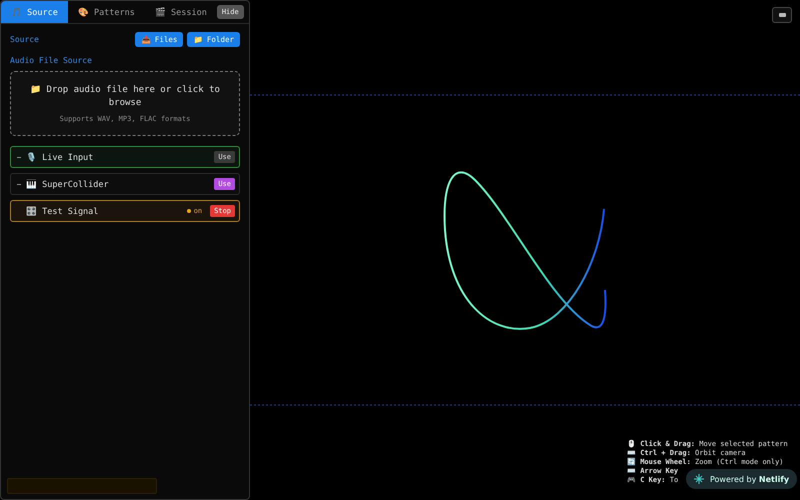 The height and width of the screenshot is (500, 800). What do you see at coordinates (782, 15) in the screenshot?
I see `toolbar-button` at bounding box center [782, 15].